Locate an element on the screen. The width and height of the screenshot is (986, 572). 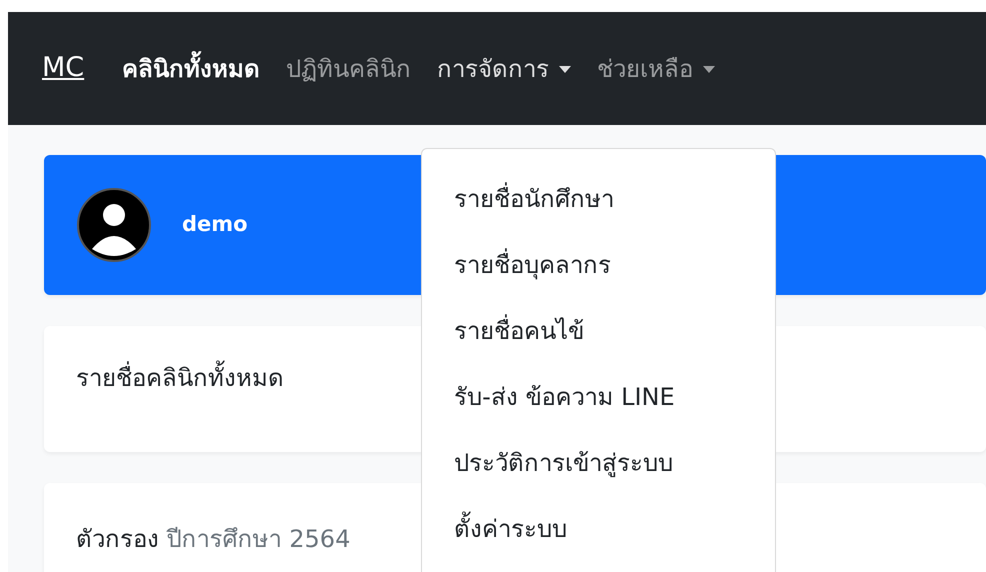
menu-item: ตั้งค่าระบบ is located at coordinates (511, 529).